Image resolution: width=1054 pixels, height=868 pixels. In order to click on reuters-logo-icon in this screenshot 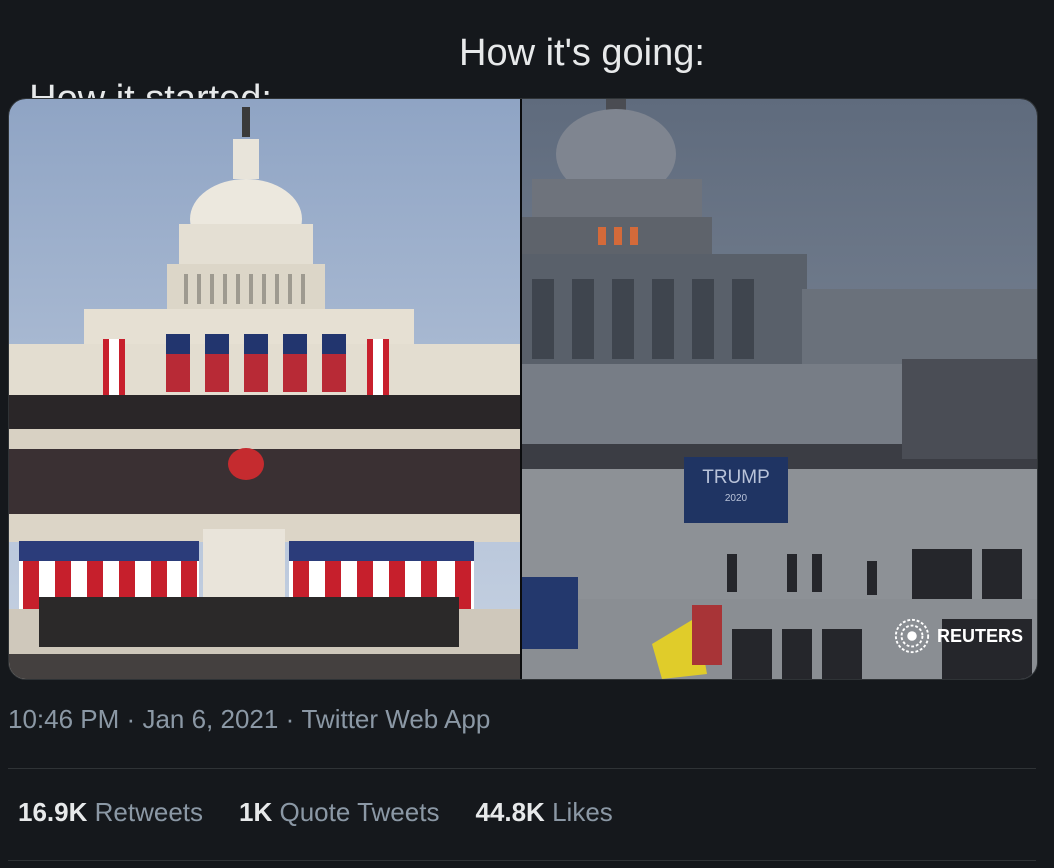, I will do `click(912, 636)`.